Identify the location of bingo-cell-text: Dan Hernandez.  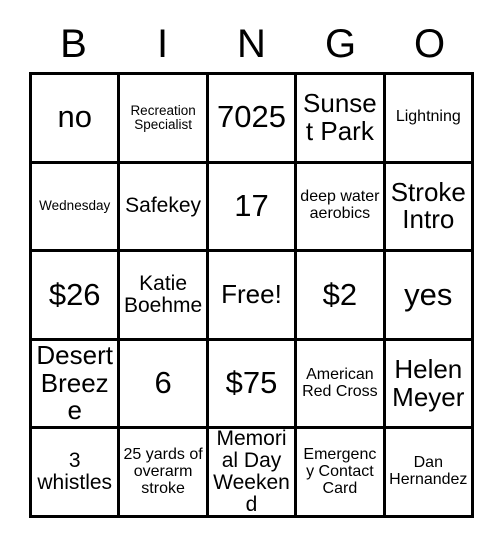
(428, 471).